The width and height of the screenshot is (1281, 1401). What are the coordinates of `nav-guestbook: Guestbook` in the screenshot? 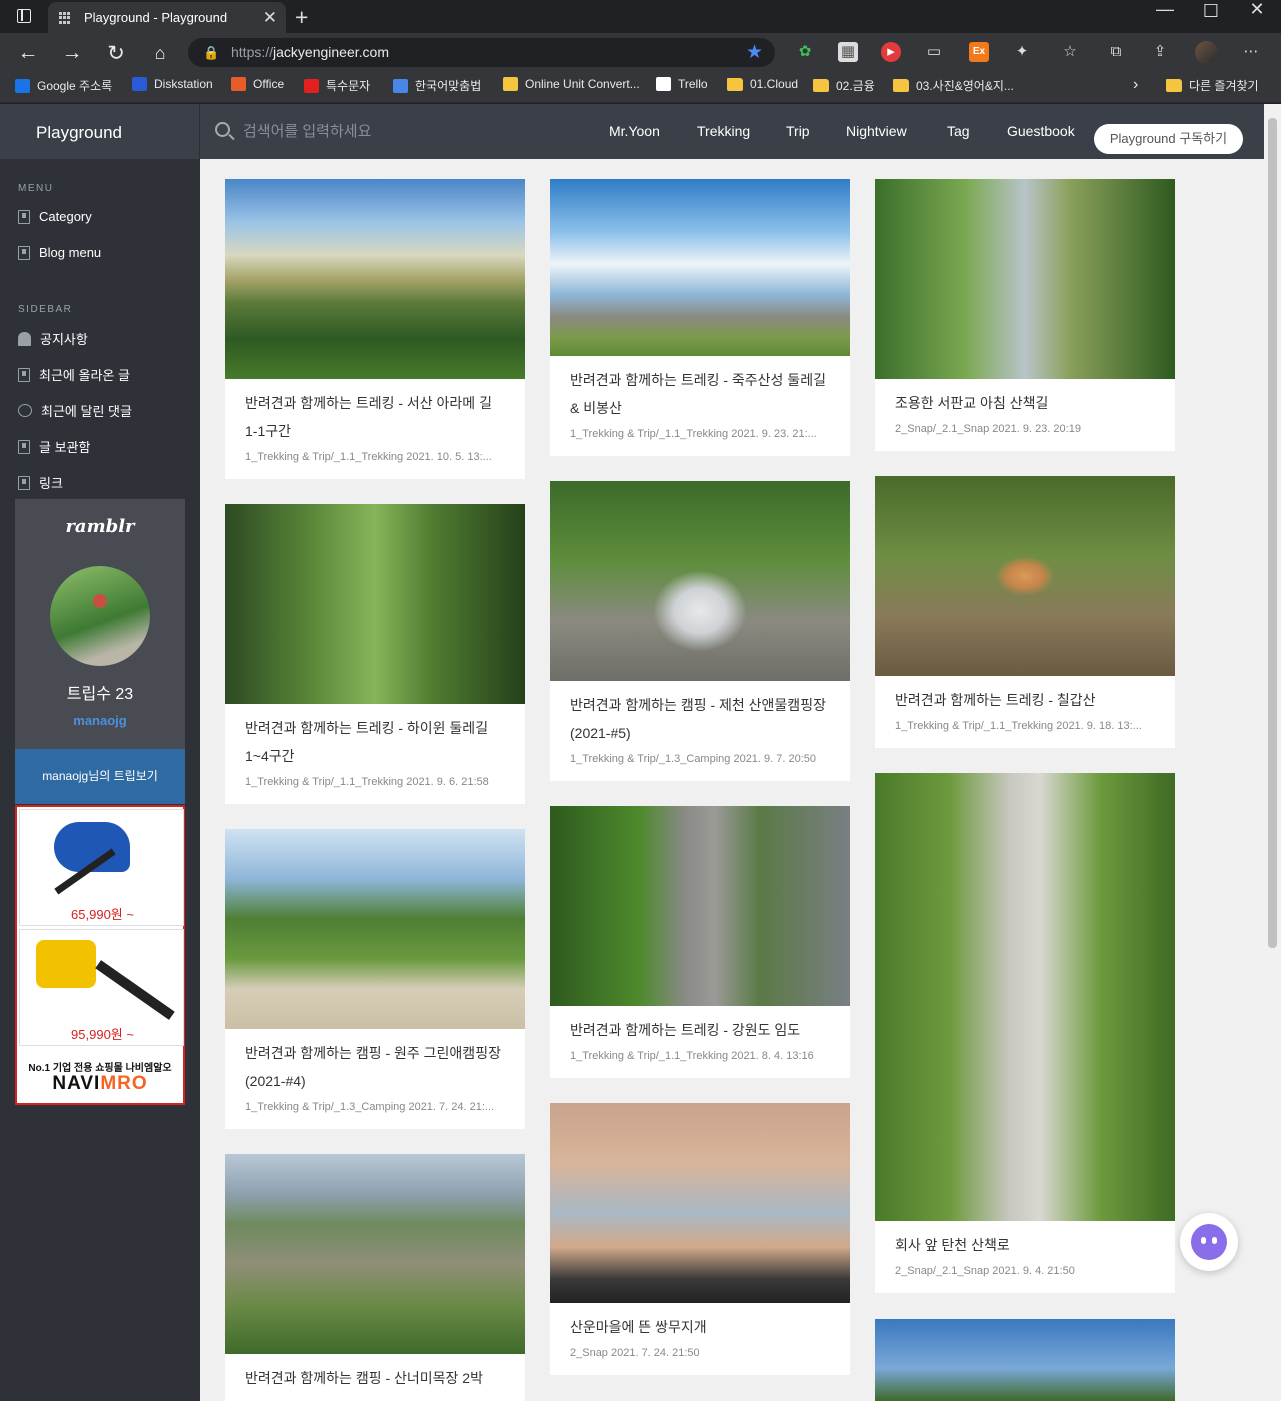 It's located at (1041, 131).